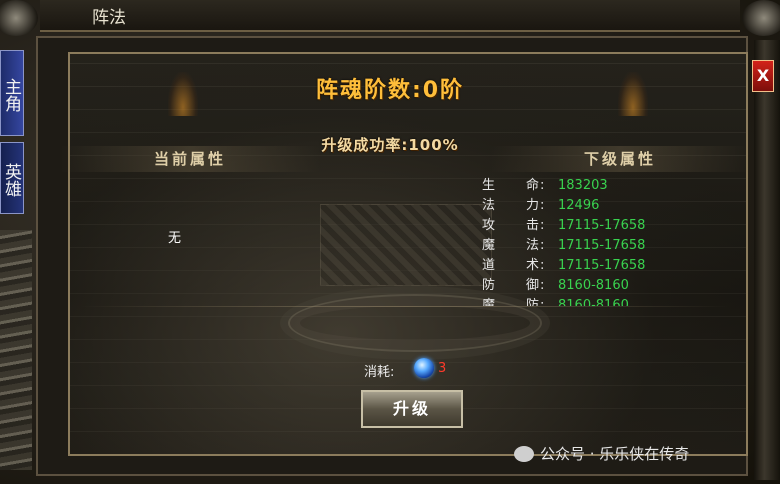  What do you see at coordinates (379, 372) in the screenshot?
I see `cost-label: 消耗:` at bounding box center [379, 372].